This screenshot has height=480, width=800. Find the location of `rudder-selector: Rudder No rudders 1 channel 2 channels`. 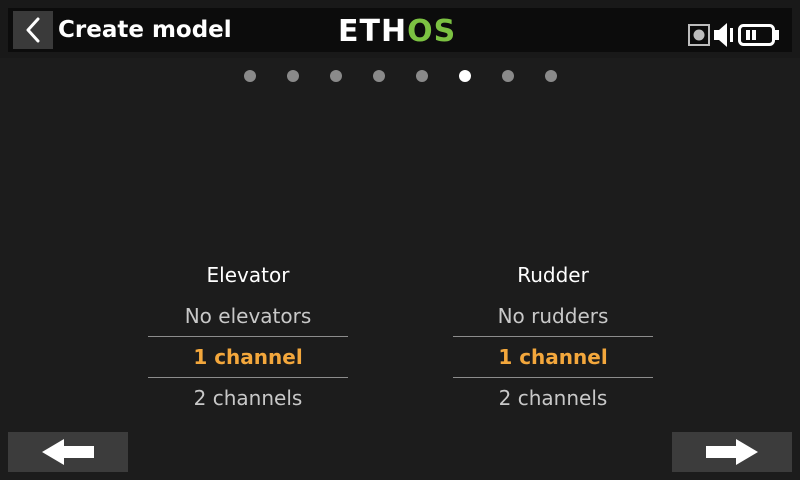

rudder-selector: Rudder No rudders 1 channel 2 channels is located at coordinates (553, 338).